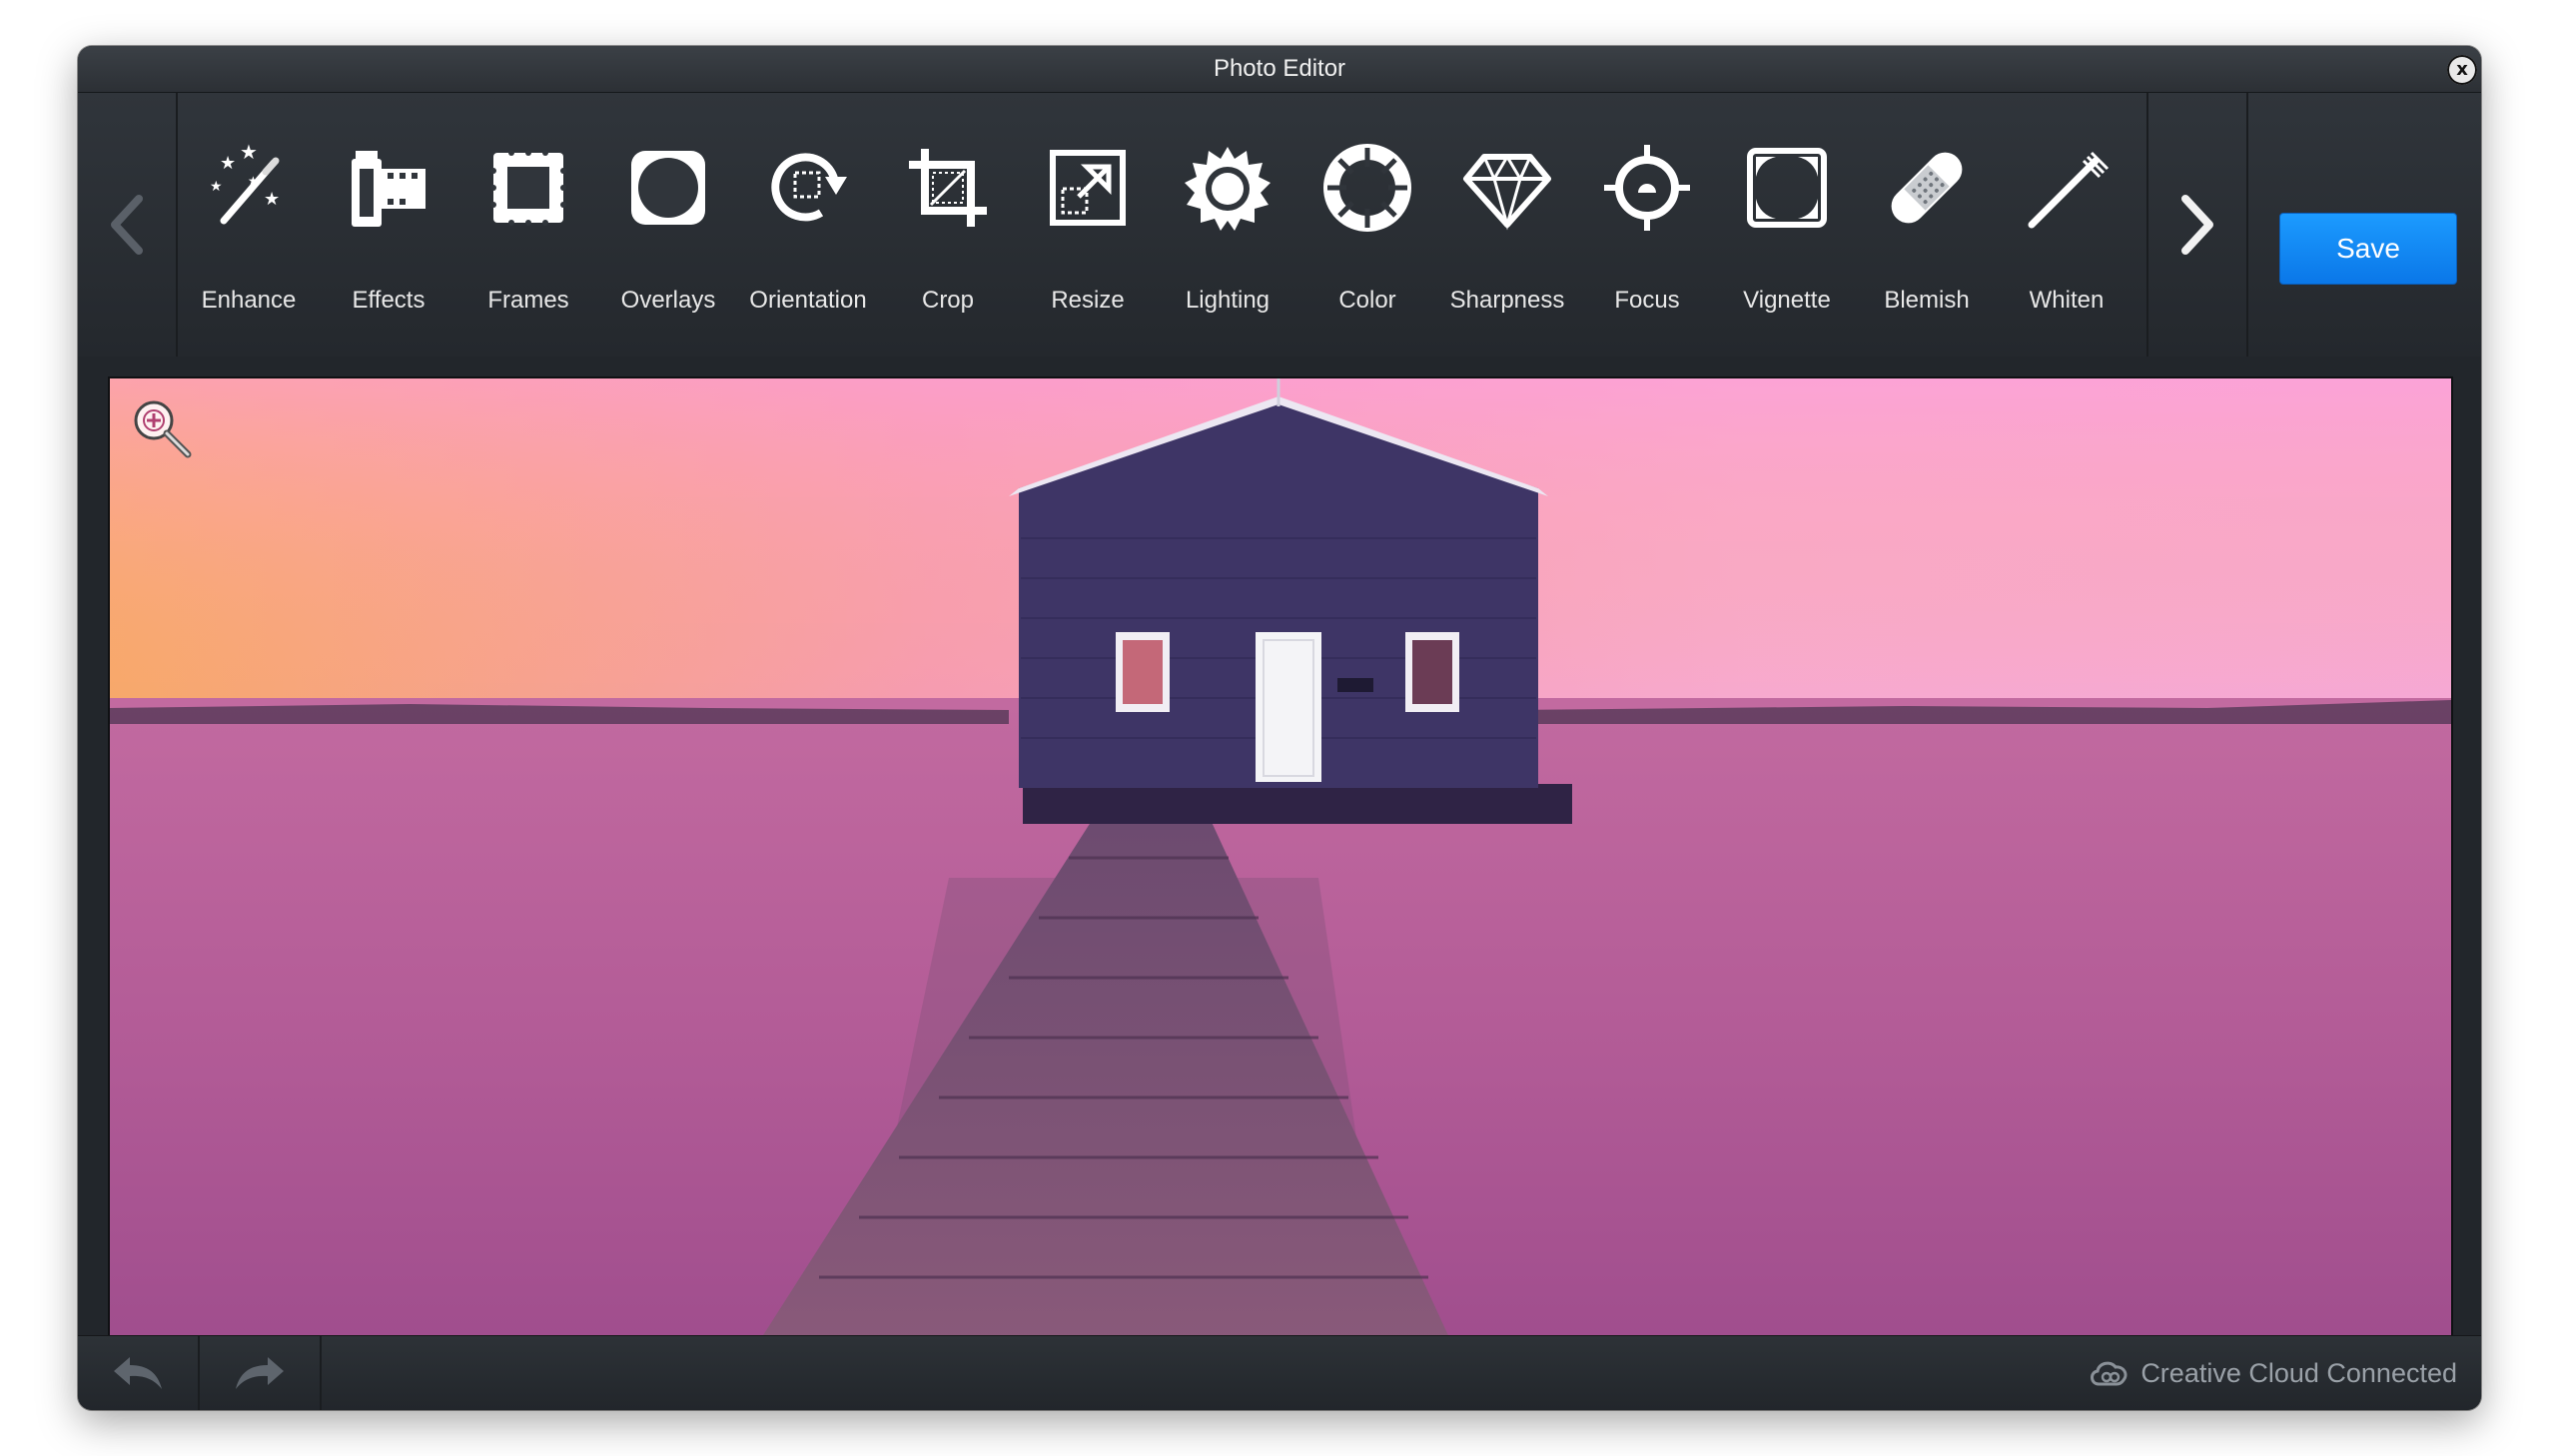 The width and height of the screenshot is (2557, 1456). What do you see at coordinates (2298, 1373) in the screenshot?
I see `creative-cloud-label: Creative Cloud Connected` at bounding box center [2298, 1373].